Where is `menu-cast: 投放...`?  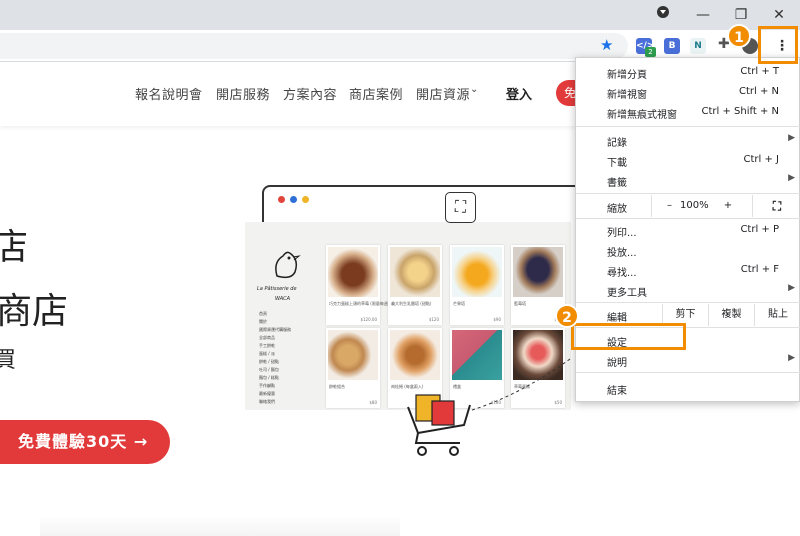
menu-cast: 投放... is located at coordinates (688, 250).